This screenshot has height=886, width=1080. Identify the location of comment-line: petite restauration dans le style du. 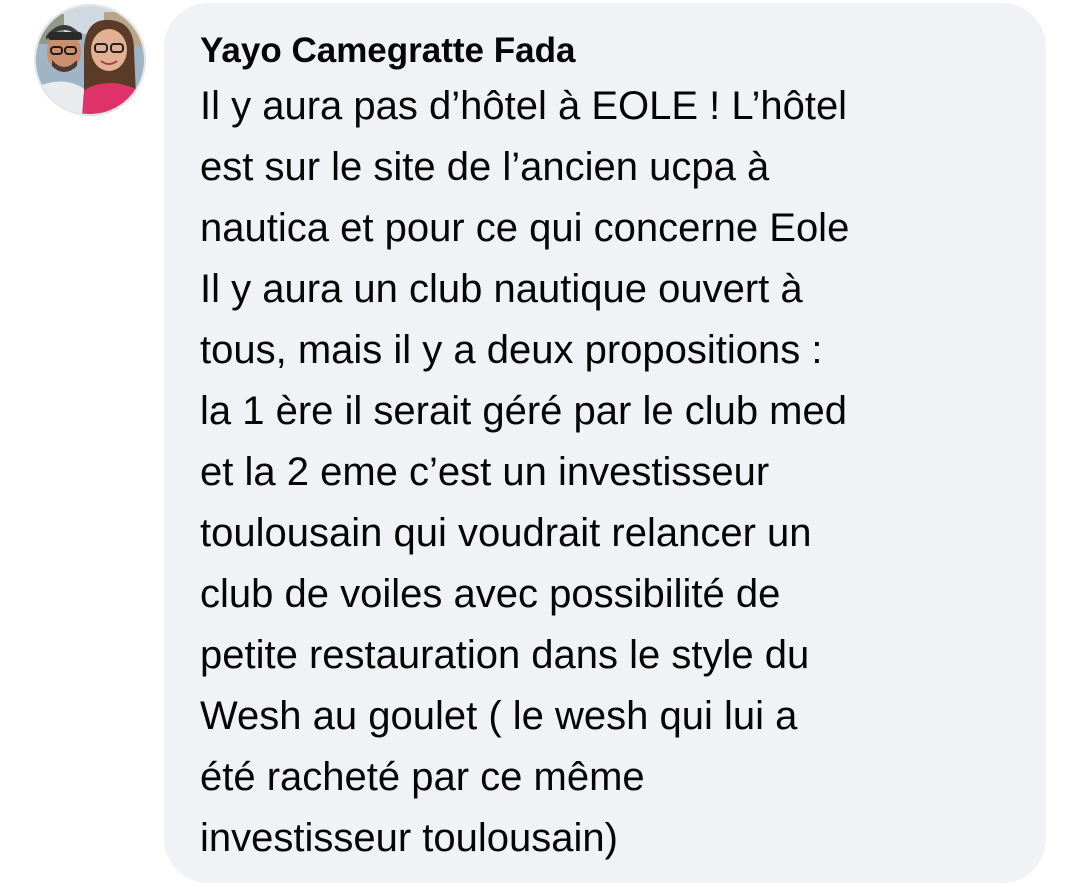
(505, 655).